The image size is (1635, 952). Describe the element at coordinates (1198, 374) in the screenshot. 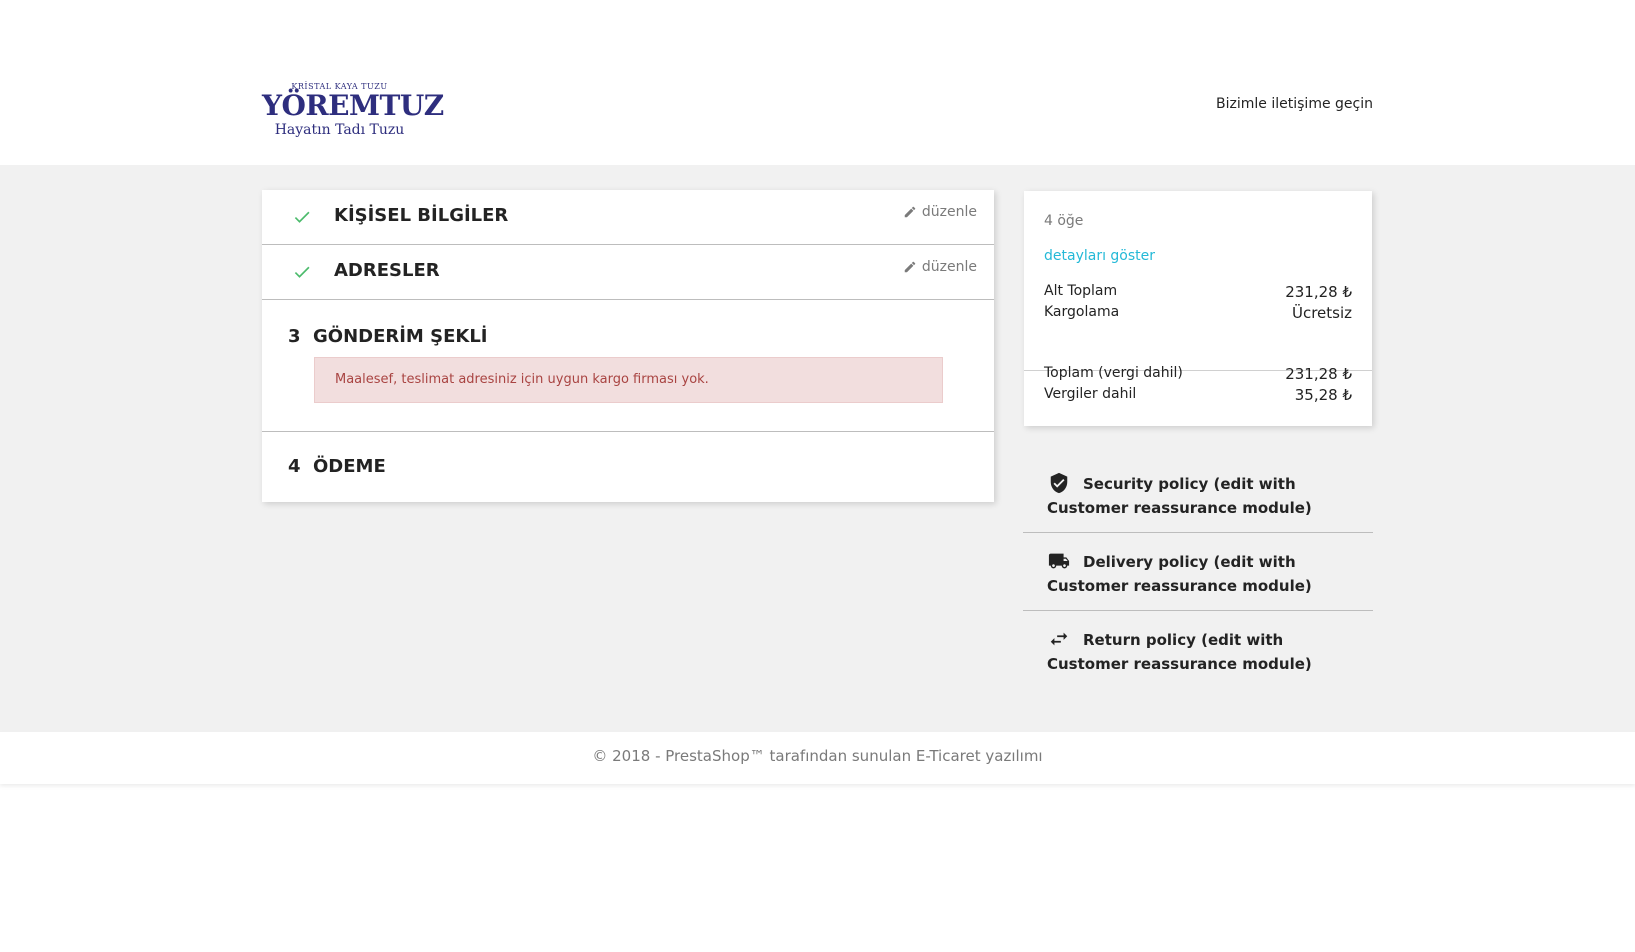

I see `total-row: Toplam (vergi dahil) 231,28 ₺` at that location.